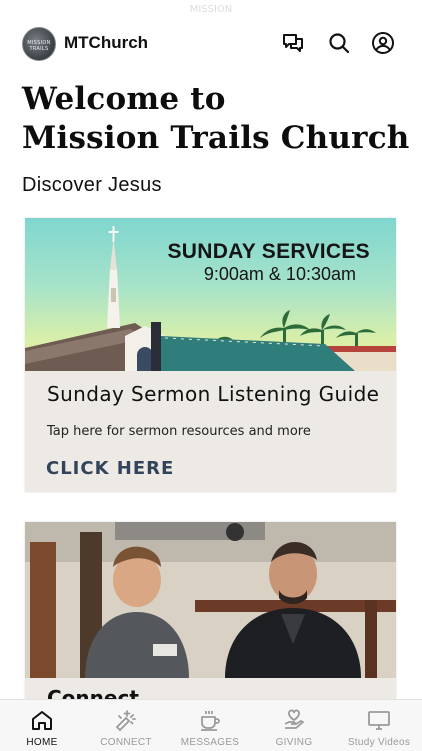 This screenshot has width=422, height=751. I want to click on tab-label: GIVING, so click(294, 742).